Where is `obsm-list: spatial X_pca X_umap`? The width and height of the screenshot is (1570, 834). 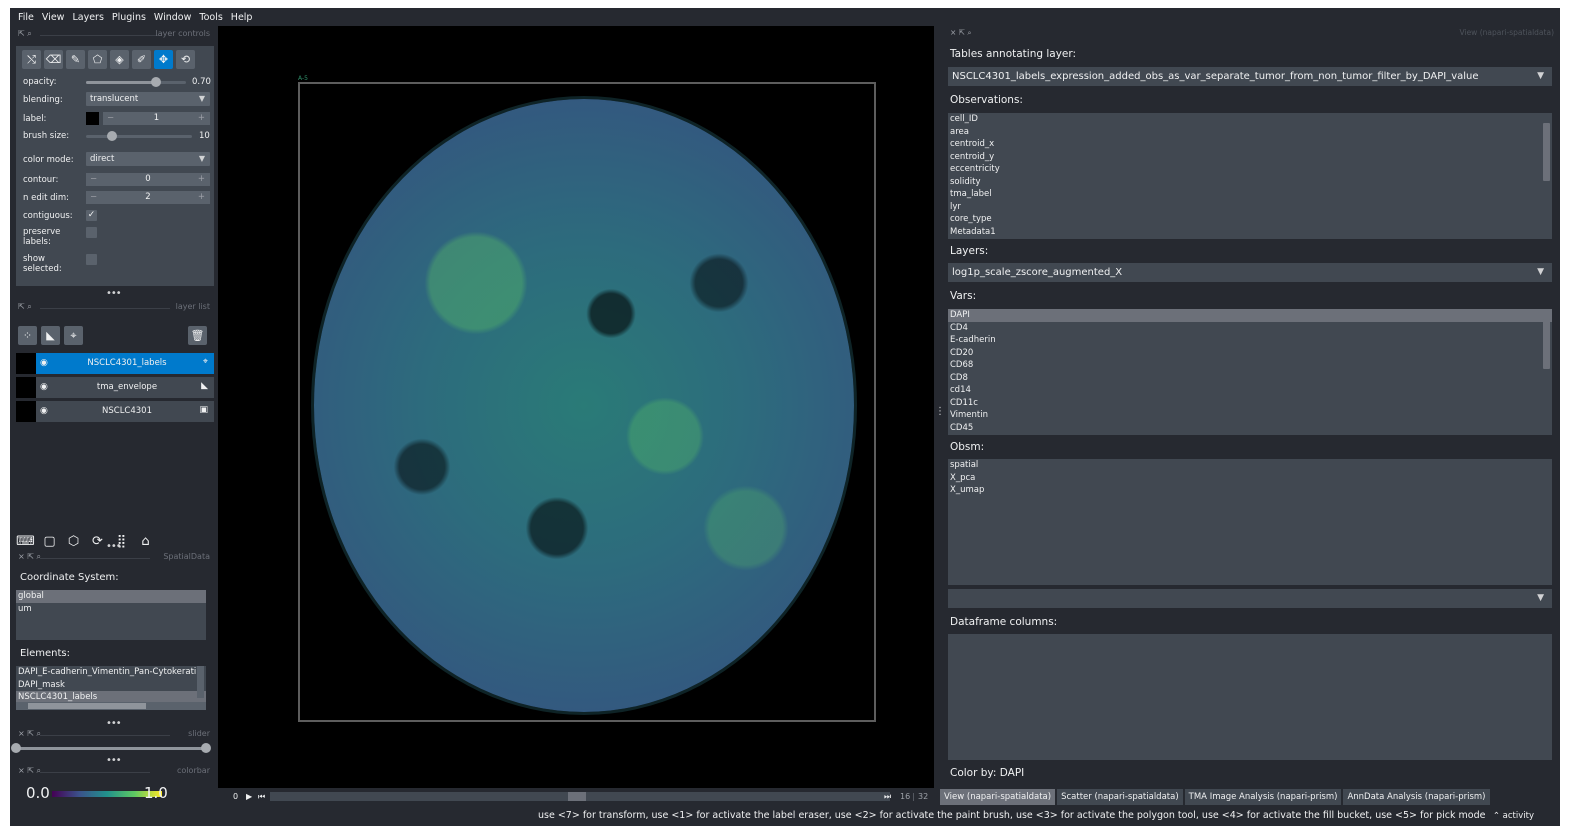
obsm-list: spatial X_pca X_umap is located at coordinates (1250, 522).